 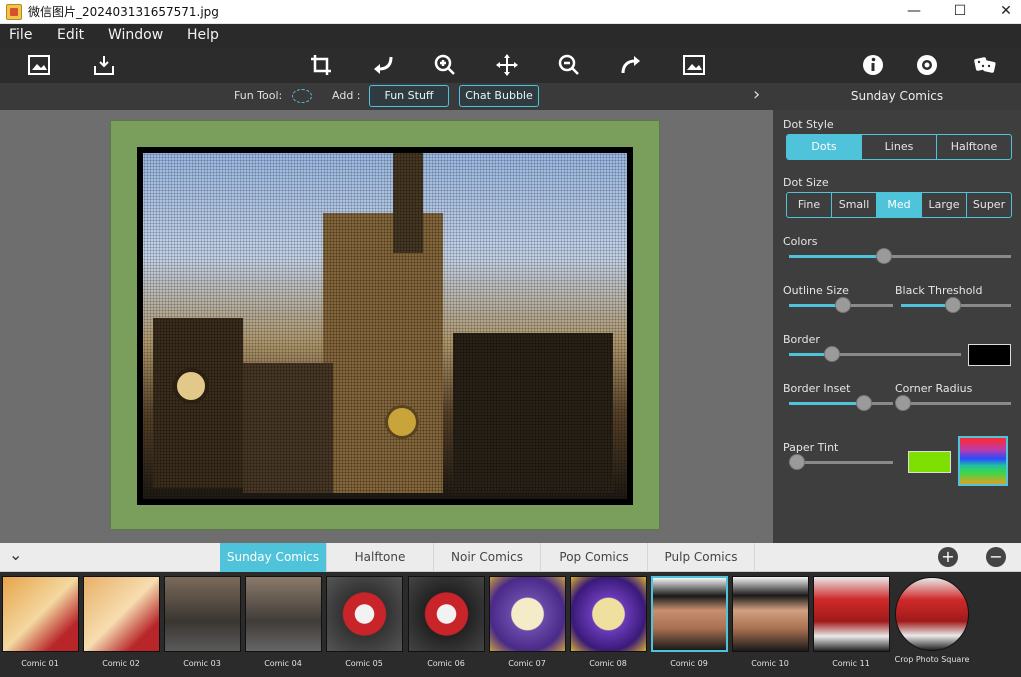 I want to click on border-slider, so click(x=875, y=354).